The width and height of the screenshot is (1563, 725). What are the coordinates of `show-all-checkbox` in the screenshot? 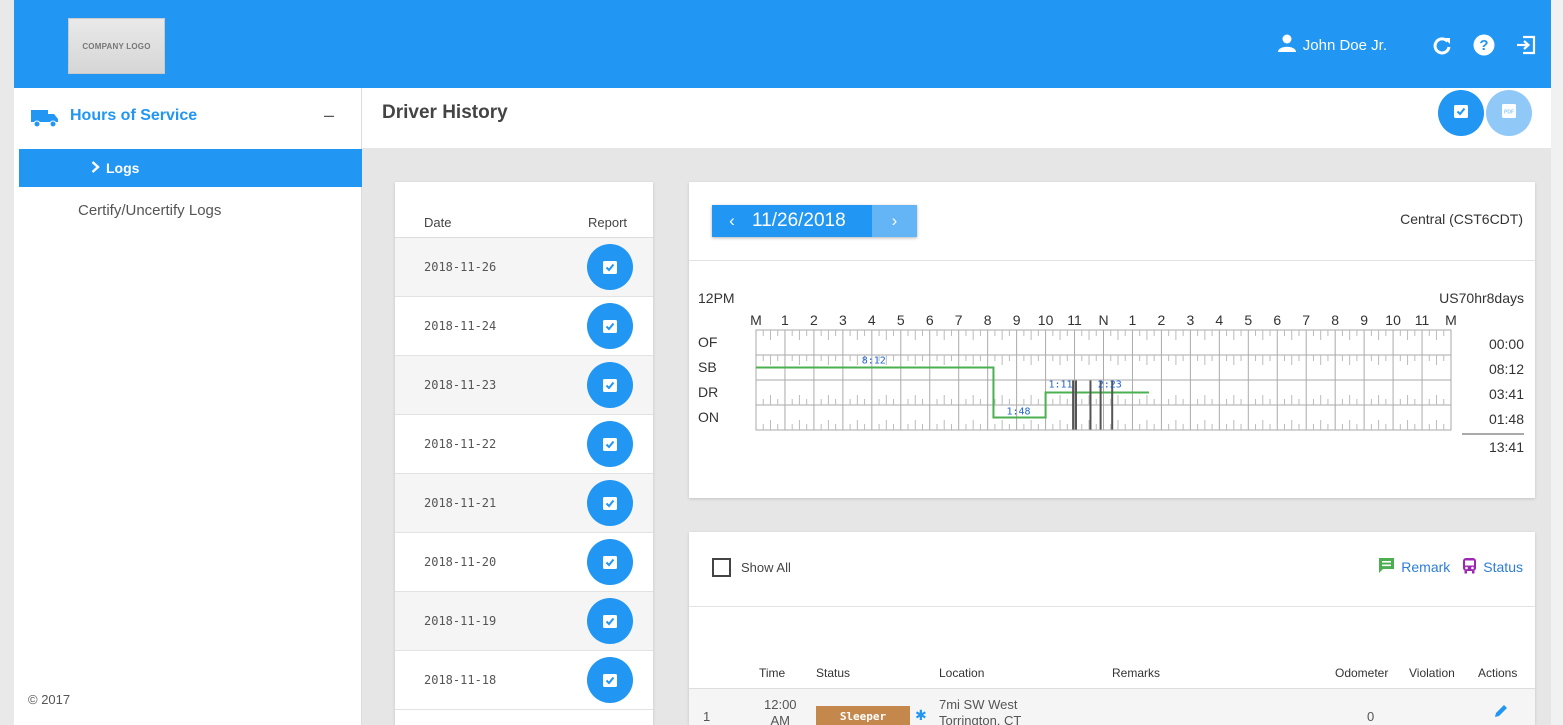 It's located at (721, 567).